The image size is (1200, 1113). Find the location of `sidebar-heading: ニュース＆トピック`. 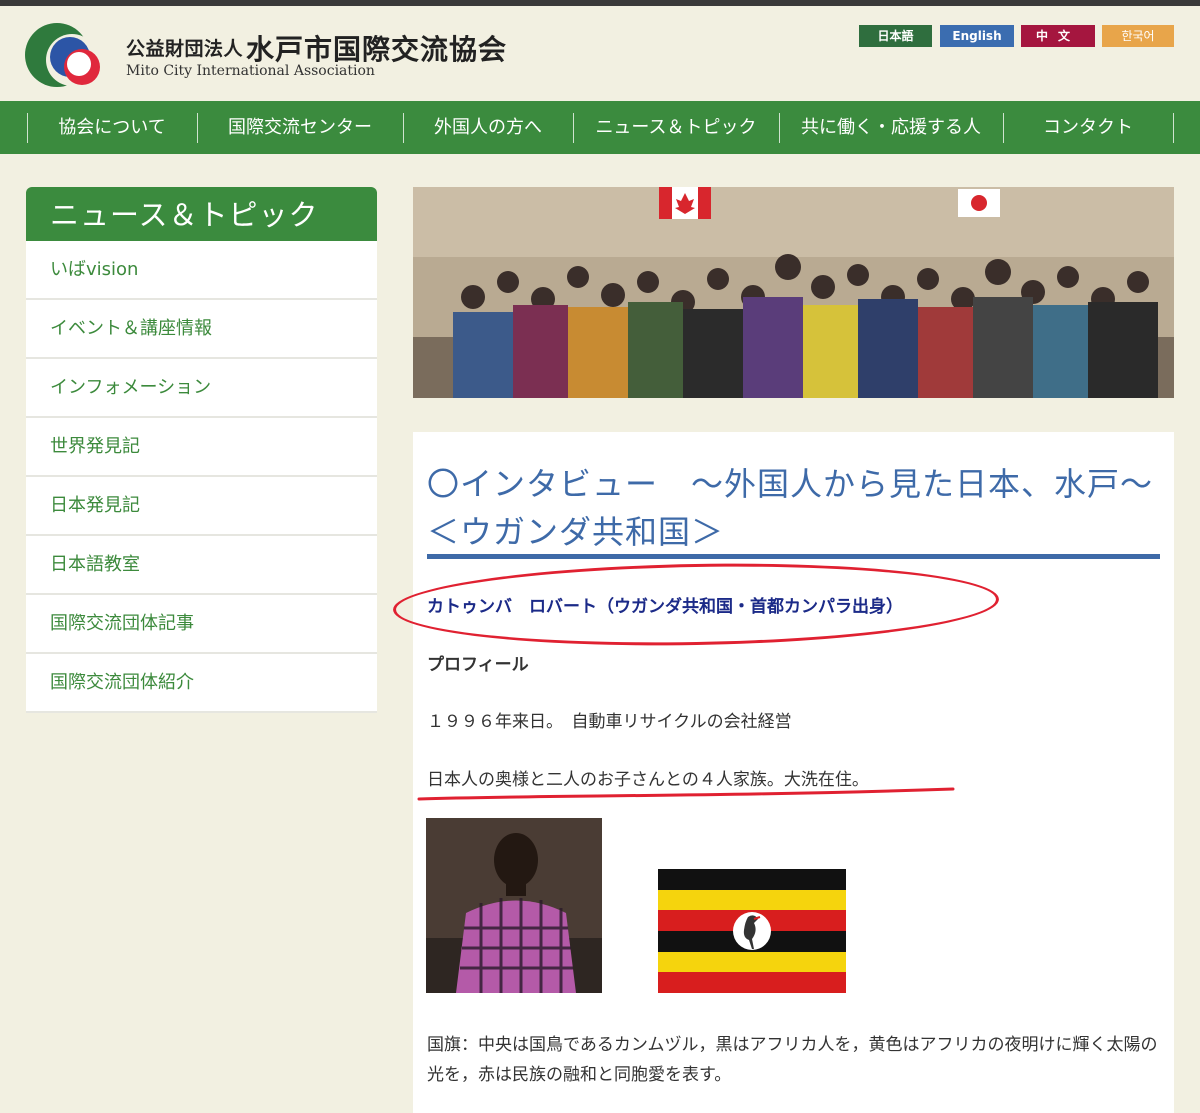

sidebar-heading: ニュース＆トピック is located at coordinates (201, 214).